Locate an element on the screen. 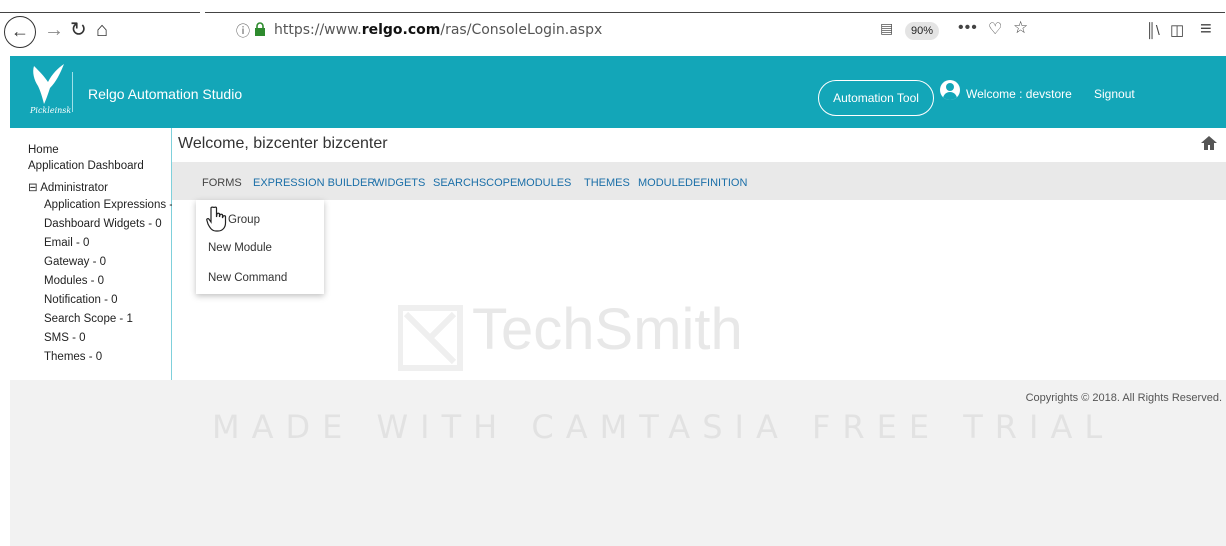 This screenshot has height=546, width=1226. nav-item-email: Email - 0 is located at coordinates (66, 243).